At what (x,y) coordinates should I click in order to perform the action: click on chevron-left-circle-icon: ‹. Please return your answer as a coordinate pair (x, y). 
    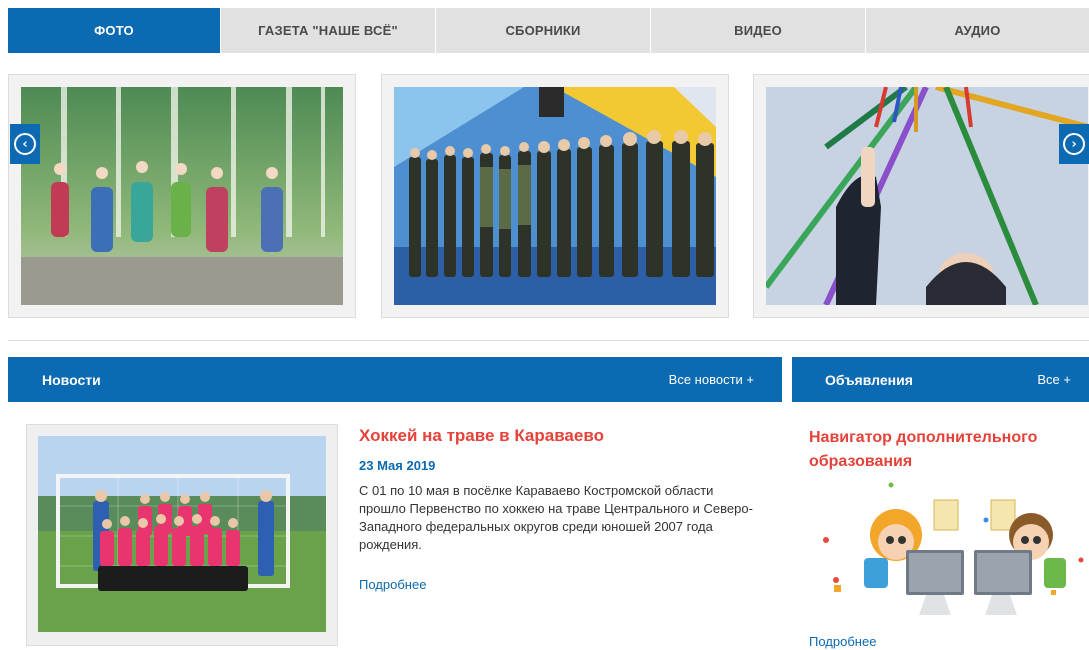
    Looking at the image, I should click on (25, 144).